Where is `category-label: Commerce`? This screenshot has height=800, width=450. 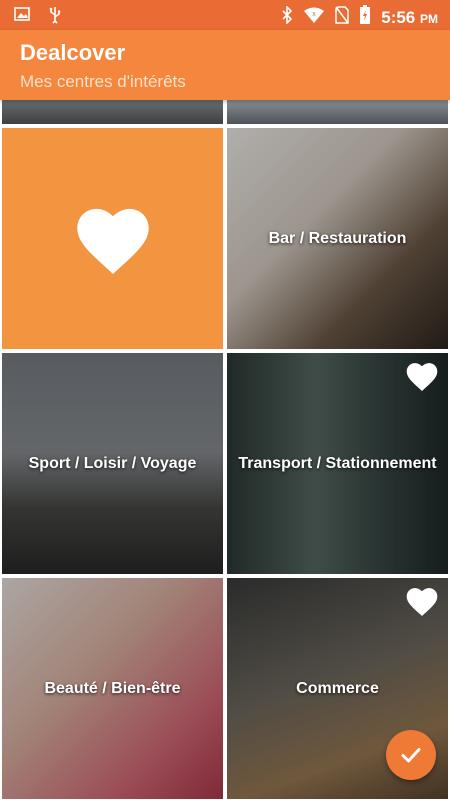
category-label: Commerce is located at coordinates (337, 688).